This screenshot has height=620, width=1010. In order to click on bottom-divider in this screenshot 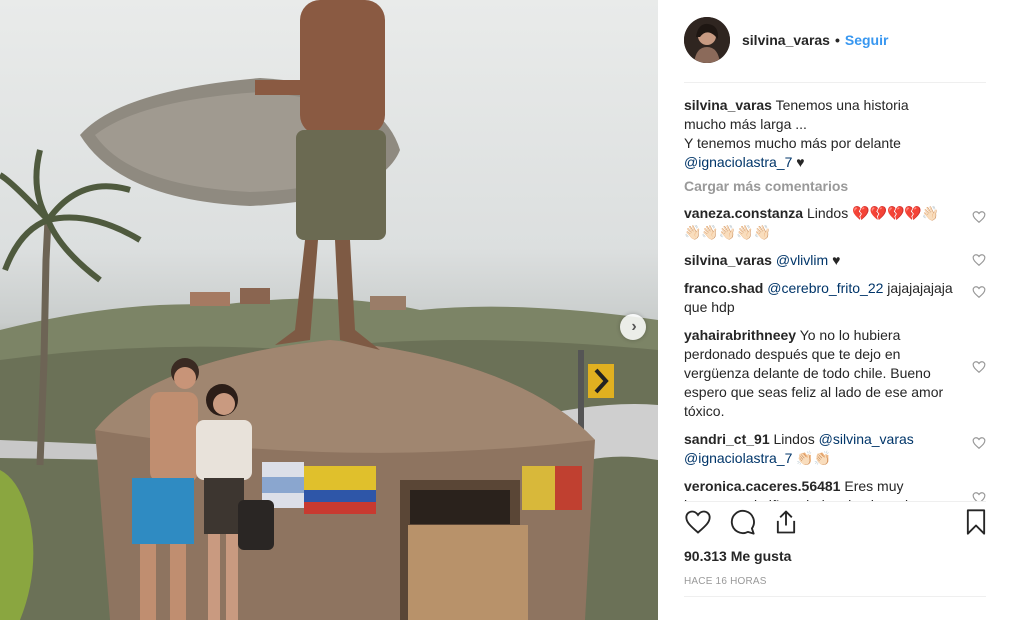, I will do `click(835, 596)`.